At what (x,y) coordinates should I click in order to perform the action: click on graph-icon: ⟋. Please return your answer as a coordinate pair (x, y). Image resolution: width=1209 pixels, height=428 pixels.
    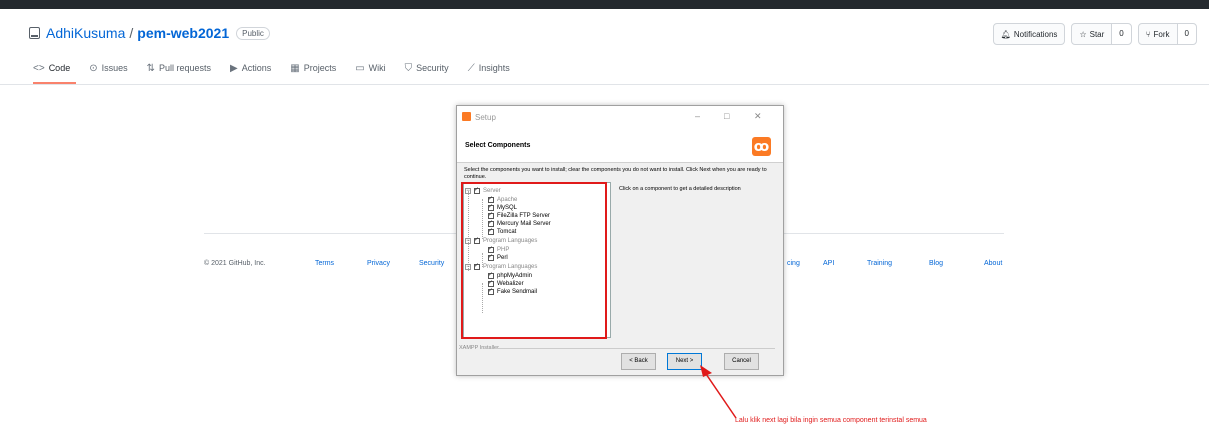
    Looking at the image, I should click on (471, 68).